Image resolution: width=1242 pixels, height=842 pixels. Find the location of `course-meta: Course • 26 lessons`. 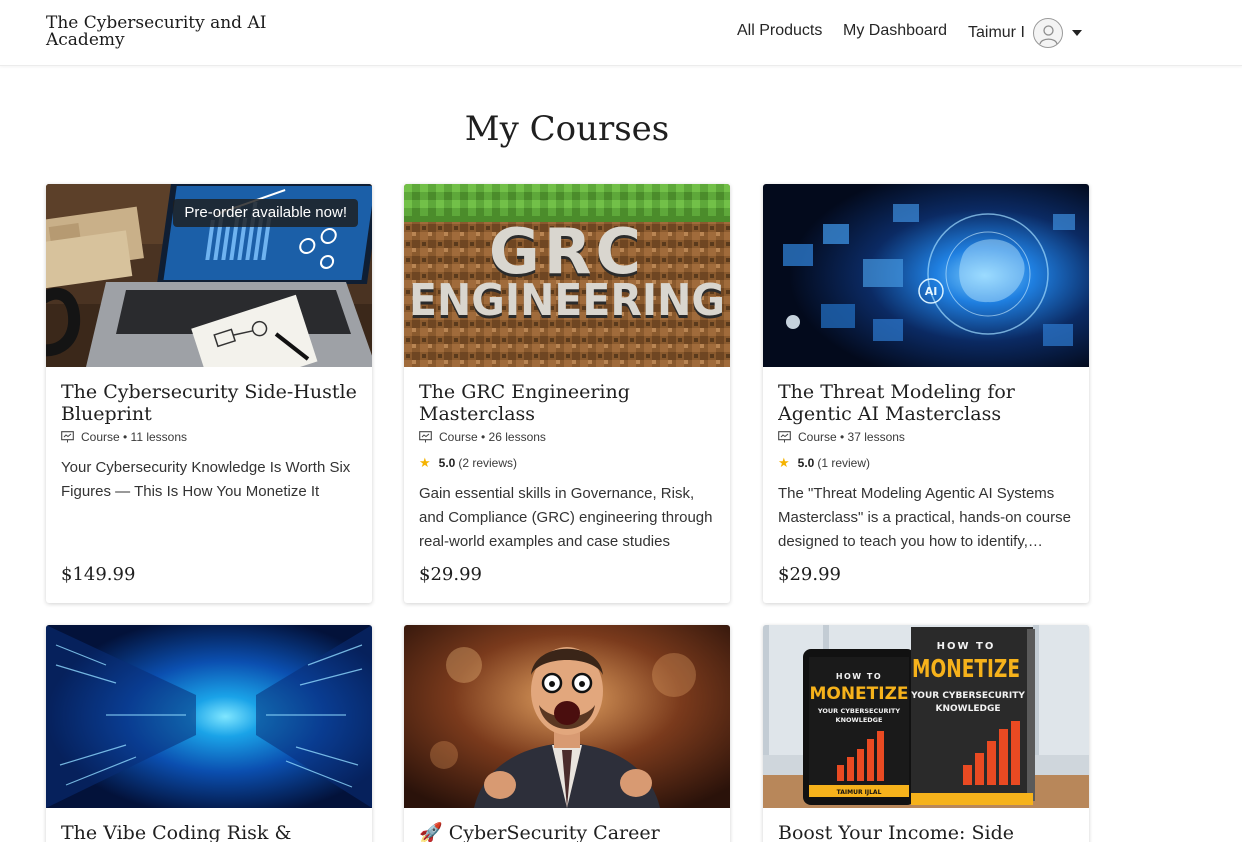

course-meta: Course • 26 lessons is located at coordinates (567, 437).